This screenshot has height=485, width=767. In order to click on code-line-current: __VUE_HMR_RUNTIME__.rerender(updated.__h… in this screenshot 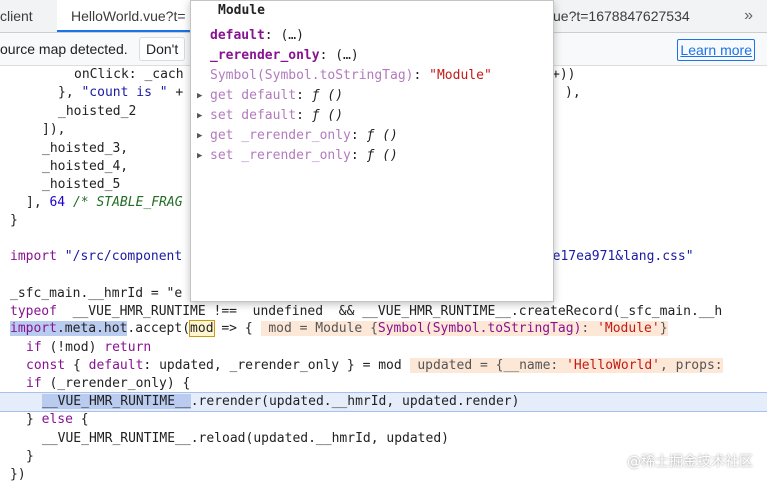, I will do `click(281, 401)`.